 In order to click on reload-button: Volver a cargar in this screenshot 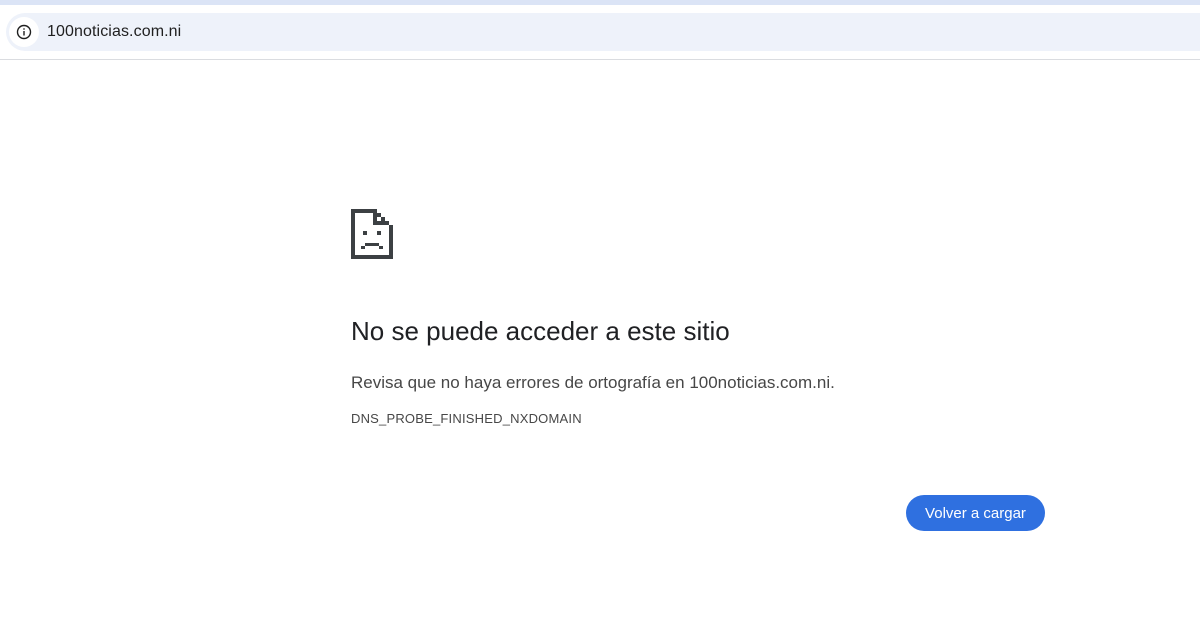, I will do `click(975, 513)`.